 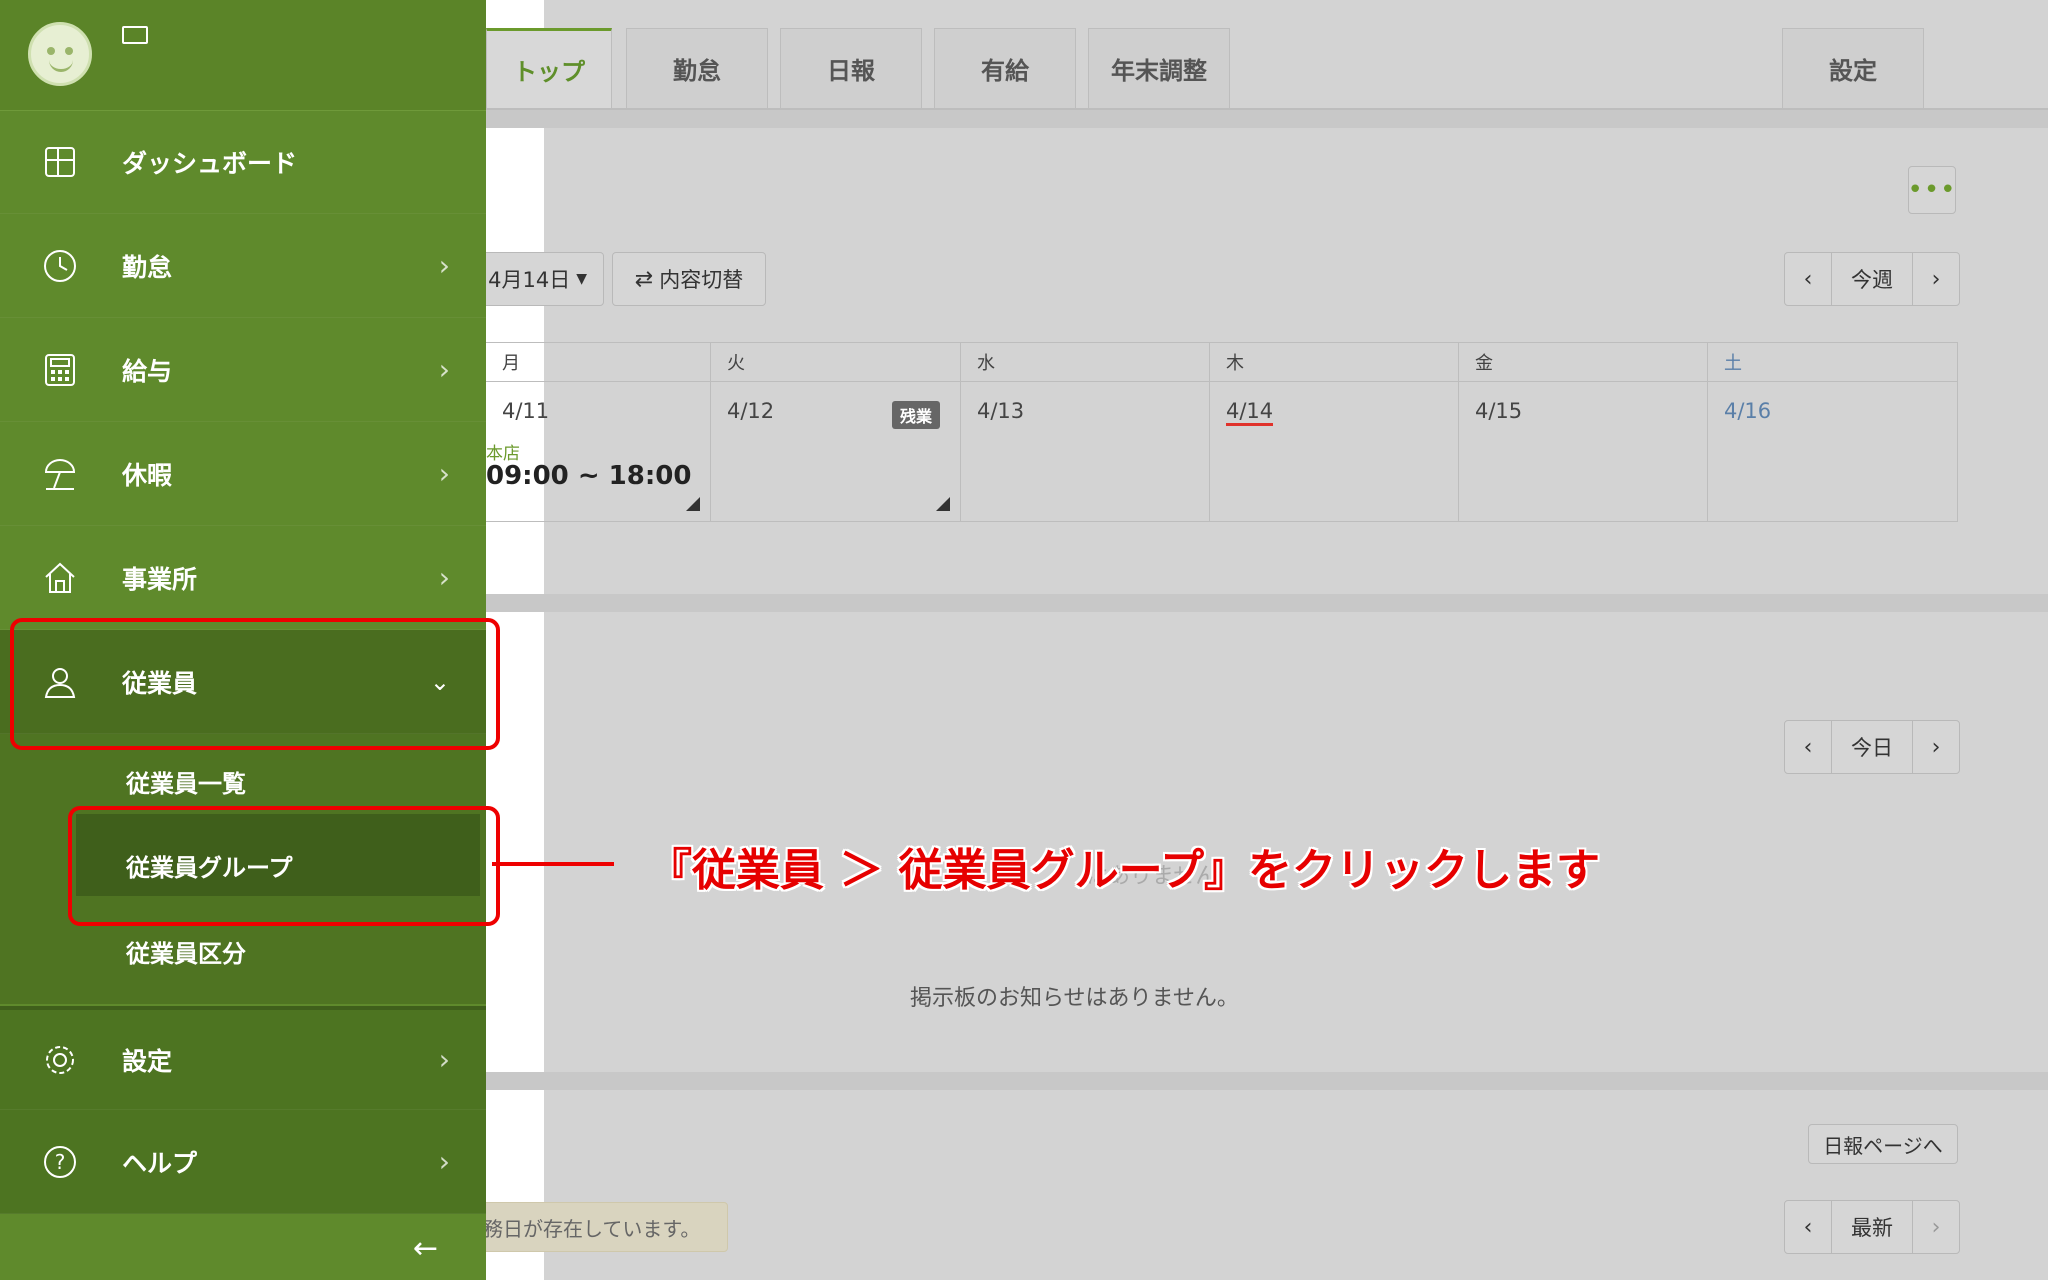 I want to click on sidebar-item-label: ヘルプ, so click(x=160, y=1163).